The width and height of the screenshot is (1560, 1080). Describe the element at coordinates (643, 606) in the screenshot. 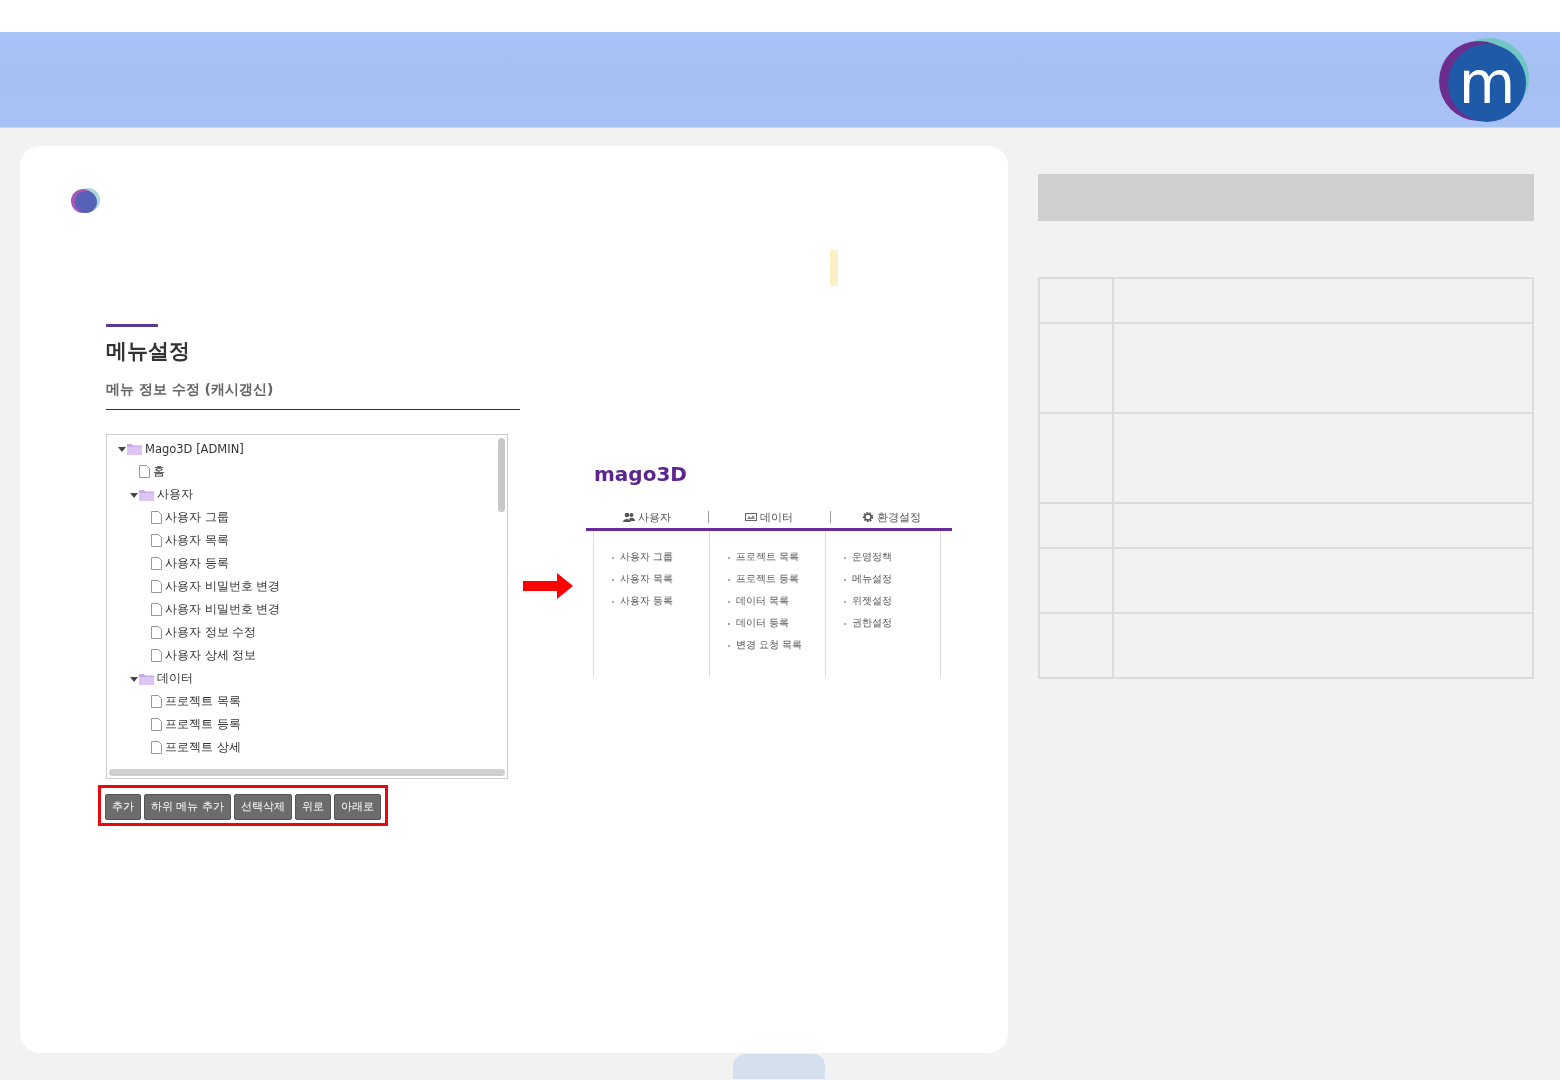

I see `menu-link: 사용자 등록` at that location.